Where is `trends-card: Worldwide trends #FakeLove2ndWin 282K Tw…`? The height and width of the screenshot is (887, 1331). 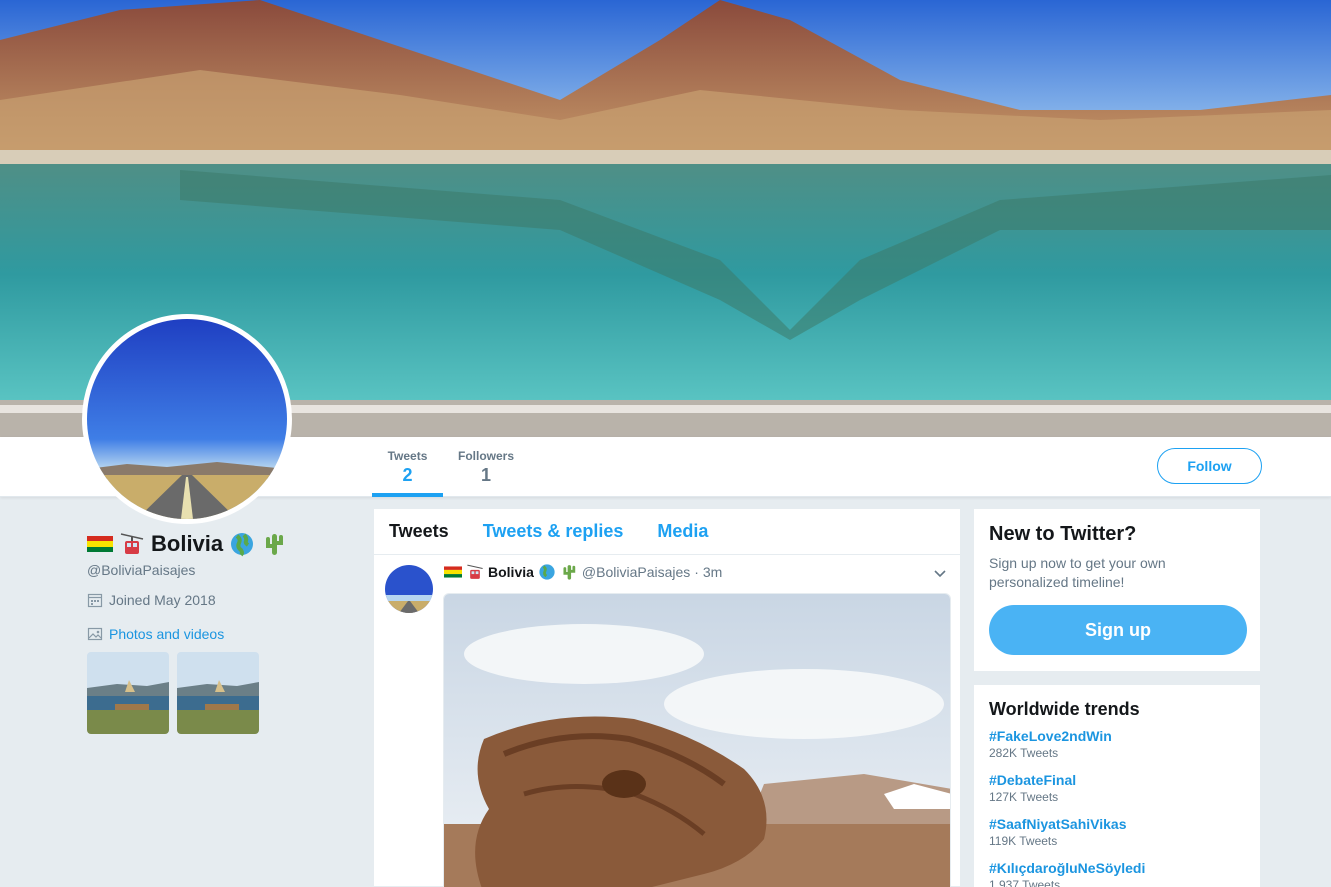
trends-card: Worldwide trends #FakeLove2ndWin 282K Tw… is located at coordinates (1117, 785).